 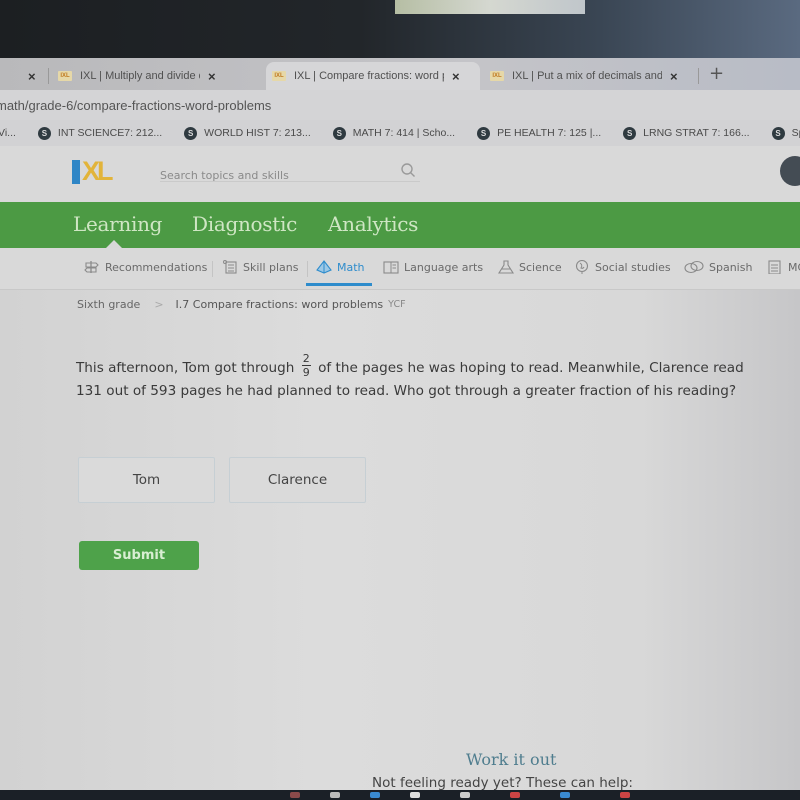 What do you see at coordinates (97, 171) in the screenshot?
I see `logo-text: XL` at bounding box center [97, 171].